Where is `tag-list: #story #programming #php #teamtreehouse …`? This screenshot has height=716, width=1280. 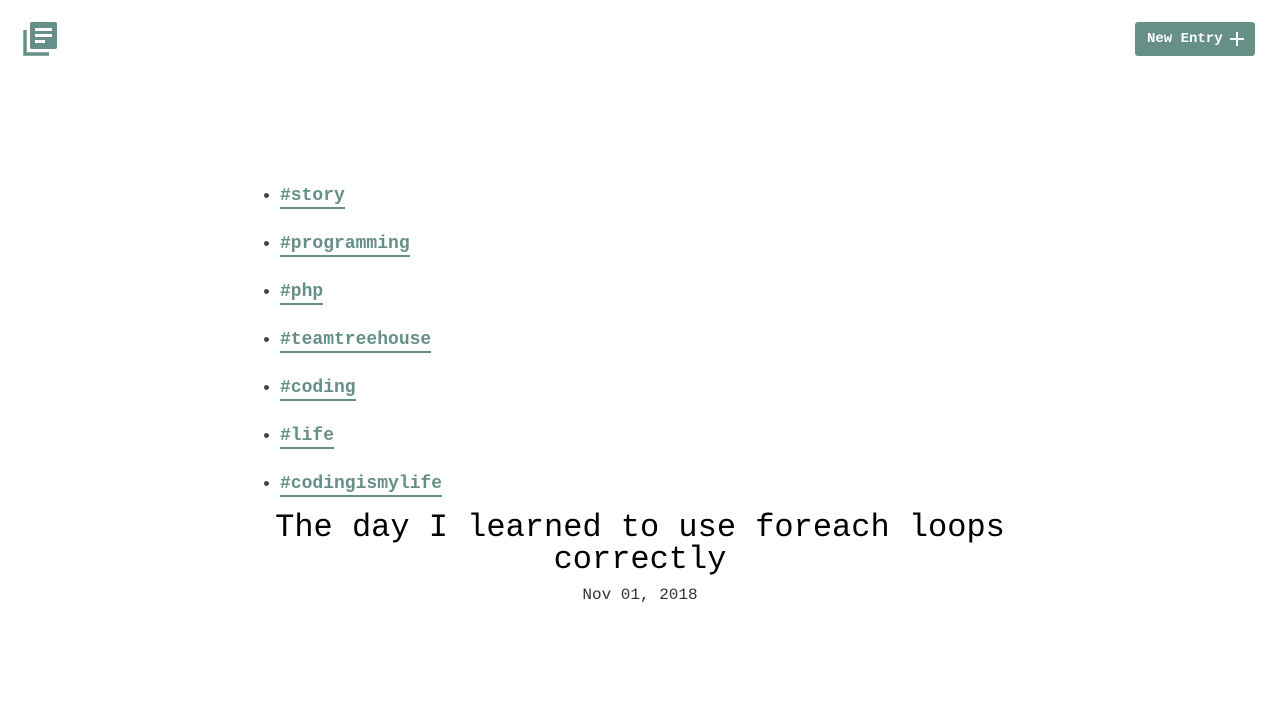
tag-list: #story #programming #php #teamtreehouse … is located at coordinates (361, 340).